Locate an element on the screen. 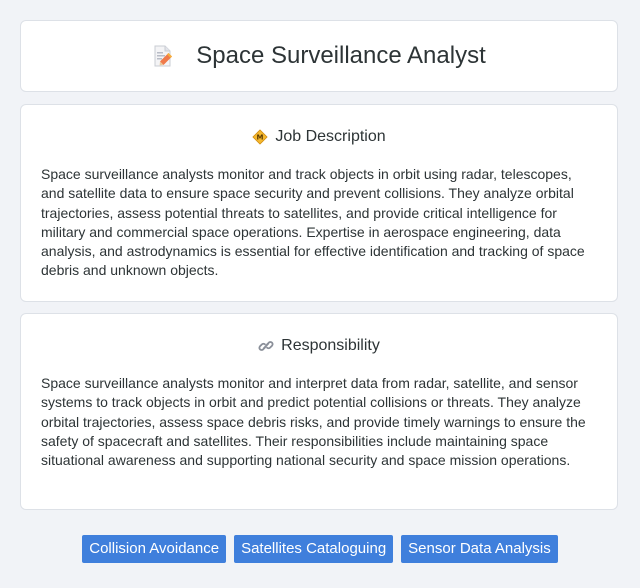  responsibility-header: Responsibility is located at coordinates (319, 346).